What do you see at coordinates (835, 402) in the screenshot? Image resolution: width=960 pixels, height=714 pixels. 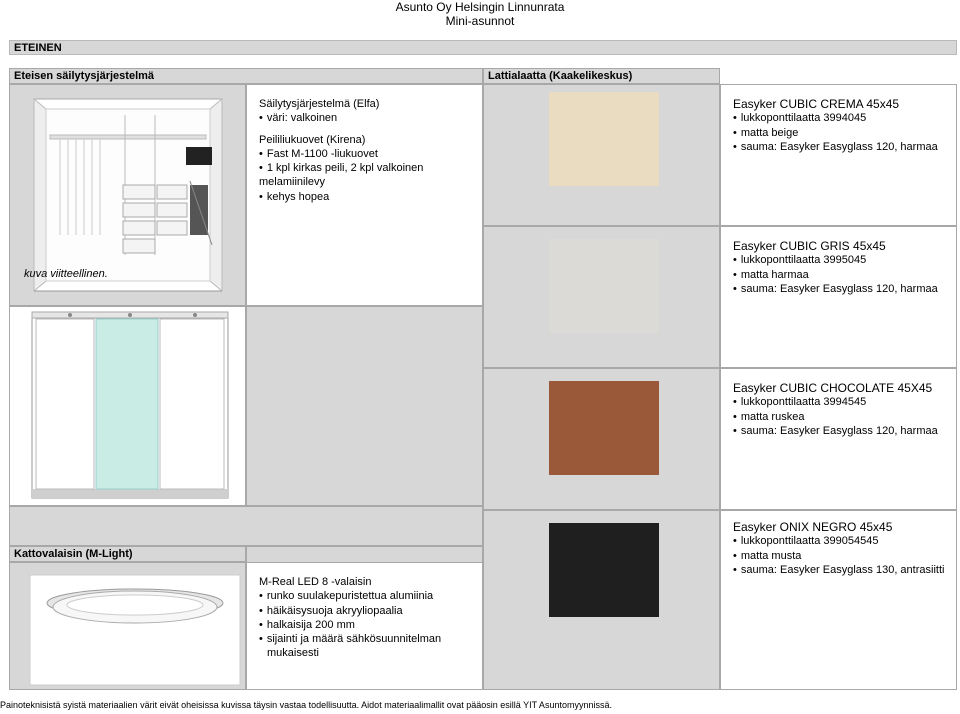 I see `tile-detail: lukkoponttilaatta 3994545` at bounding box center [835, 402].